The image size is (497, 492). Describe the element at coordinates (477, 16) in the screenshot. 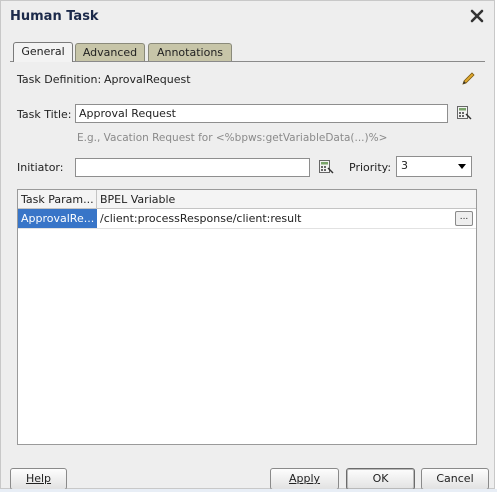

I see `close-icon` at that location.